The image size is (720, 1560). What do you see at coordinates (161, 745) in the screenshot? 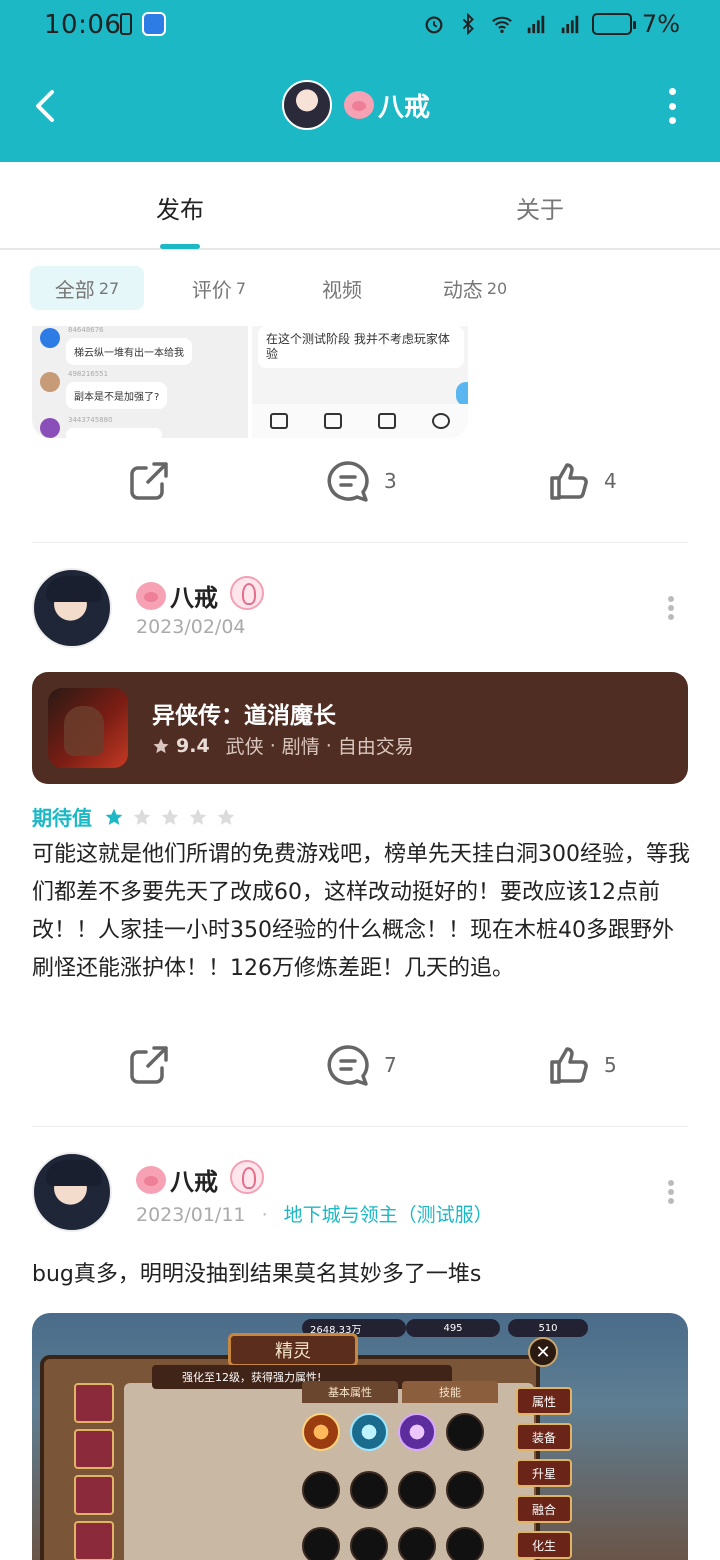
I see `star-icon` at bounding box center [161, 745].